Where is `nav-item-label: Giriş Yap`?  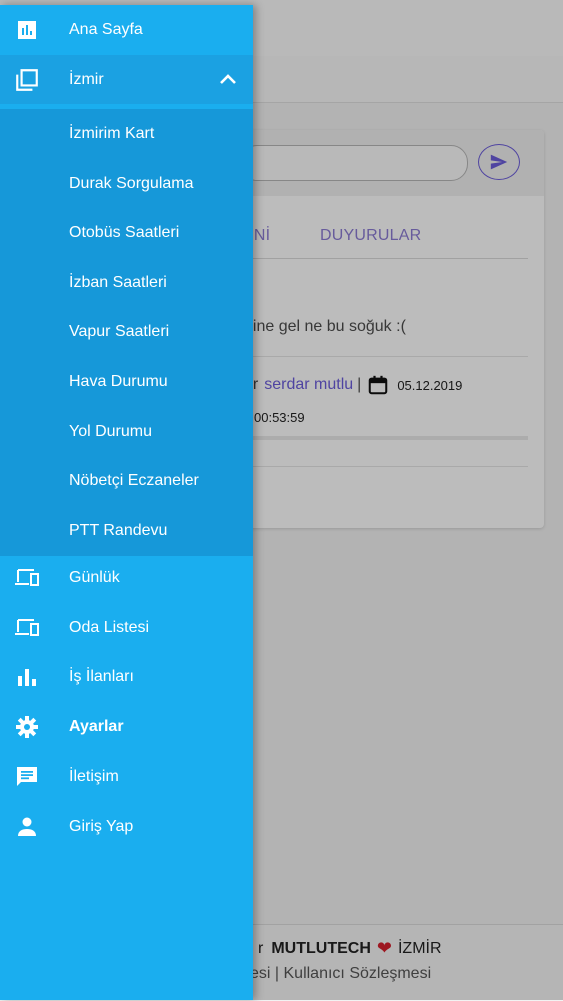 nav-item-label: Giriş Yap is located at coordinates (101, 826).